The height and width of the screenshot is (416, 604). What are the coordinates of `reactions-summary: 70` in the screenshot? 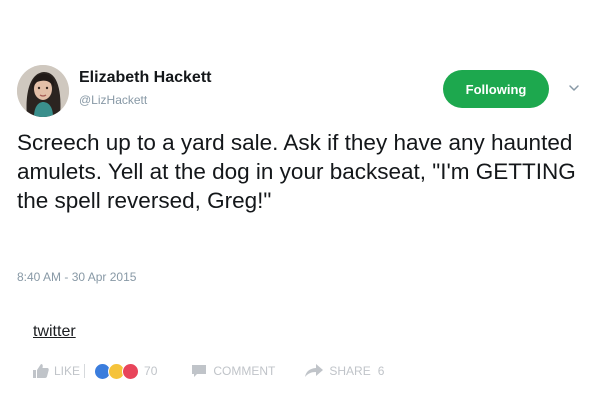 It's located at (126, 371).